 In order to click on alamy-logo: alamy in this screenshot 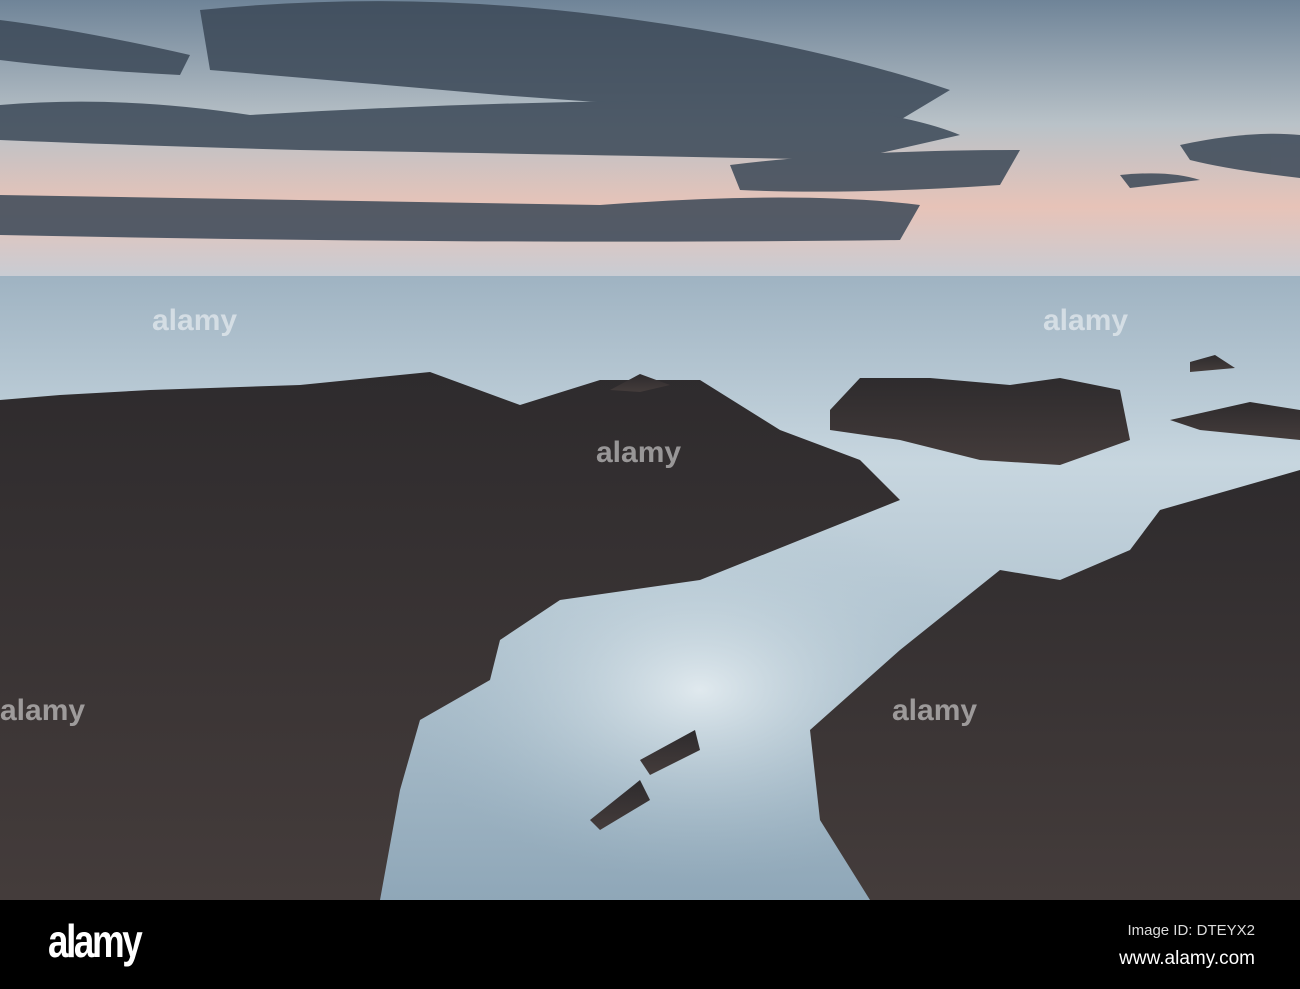, I will do `click(95, 941)`.